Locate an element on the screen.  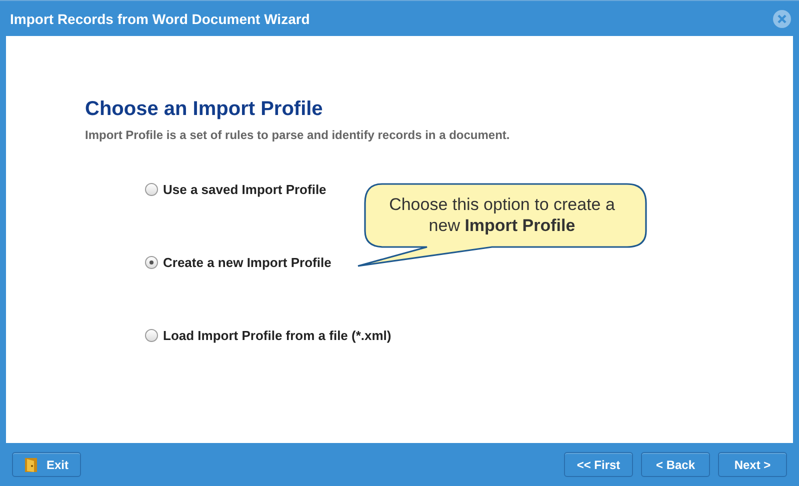
nav-button: < Back is located at coordinates (675, 464).